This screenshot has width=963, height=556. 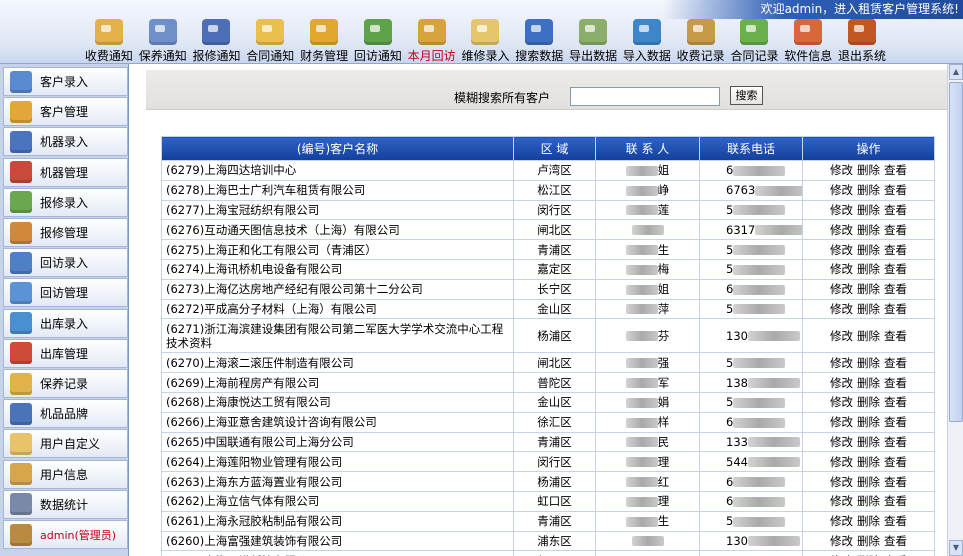 What do you see at coordinates (862, 41) in the screenshot?
I see `toolbar-button-14: 退出系统` at bounding box center [862, 41].